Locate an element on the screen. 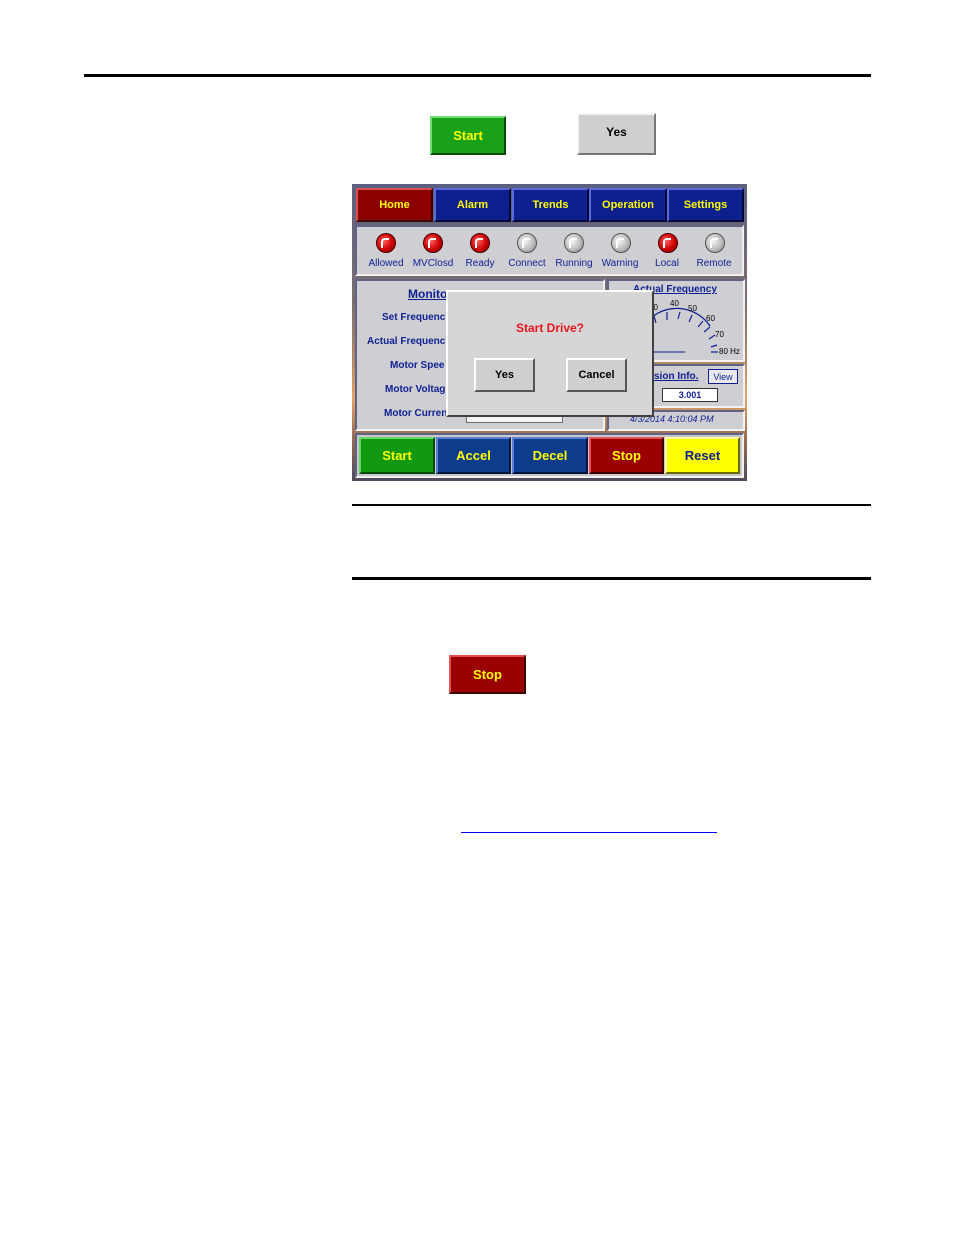  gauge-tick-60: 60 is located at coordinates (710, 318).